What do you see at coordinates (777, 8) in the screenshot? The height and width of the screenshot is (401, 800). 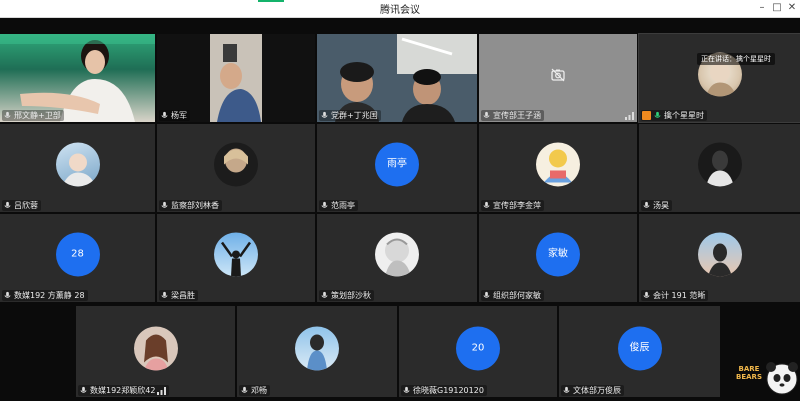 I see `maximize-button: □` at bounding box center [777, 8].